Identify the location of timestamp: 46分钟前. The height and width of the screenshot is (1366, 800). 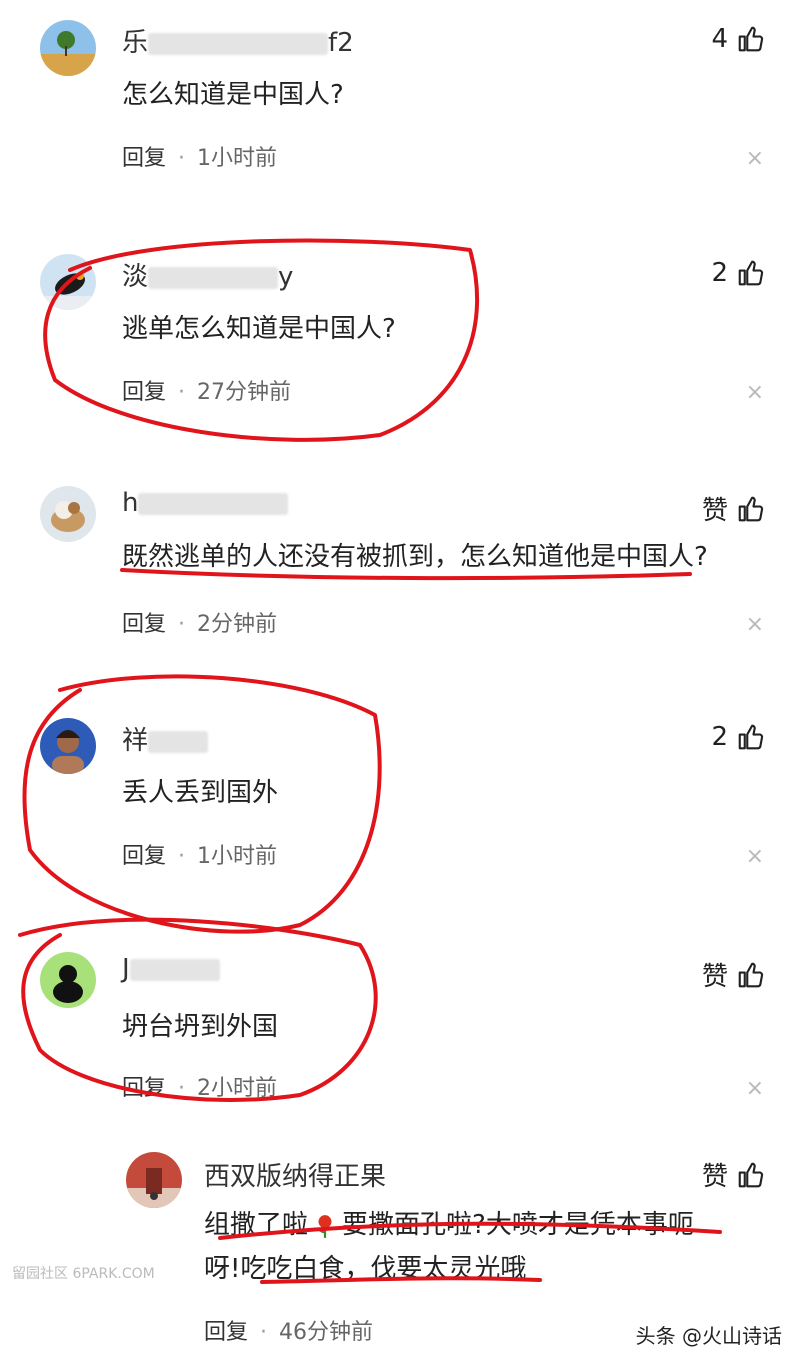
(326, 1332).